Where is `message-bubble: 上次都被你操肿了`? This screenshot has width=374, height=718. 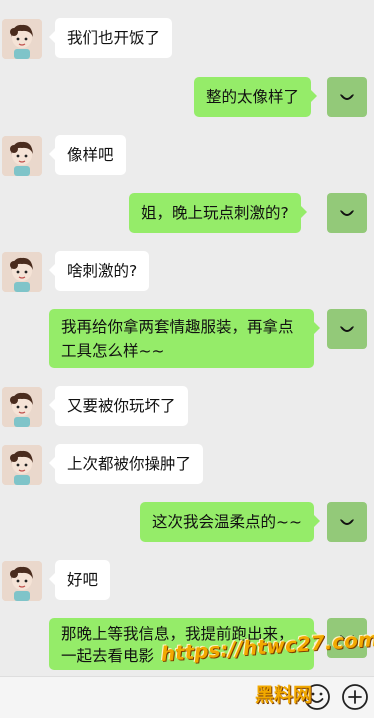 message-bubble: 上次都被你操肿了 is located at coordinates (126, 464).